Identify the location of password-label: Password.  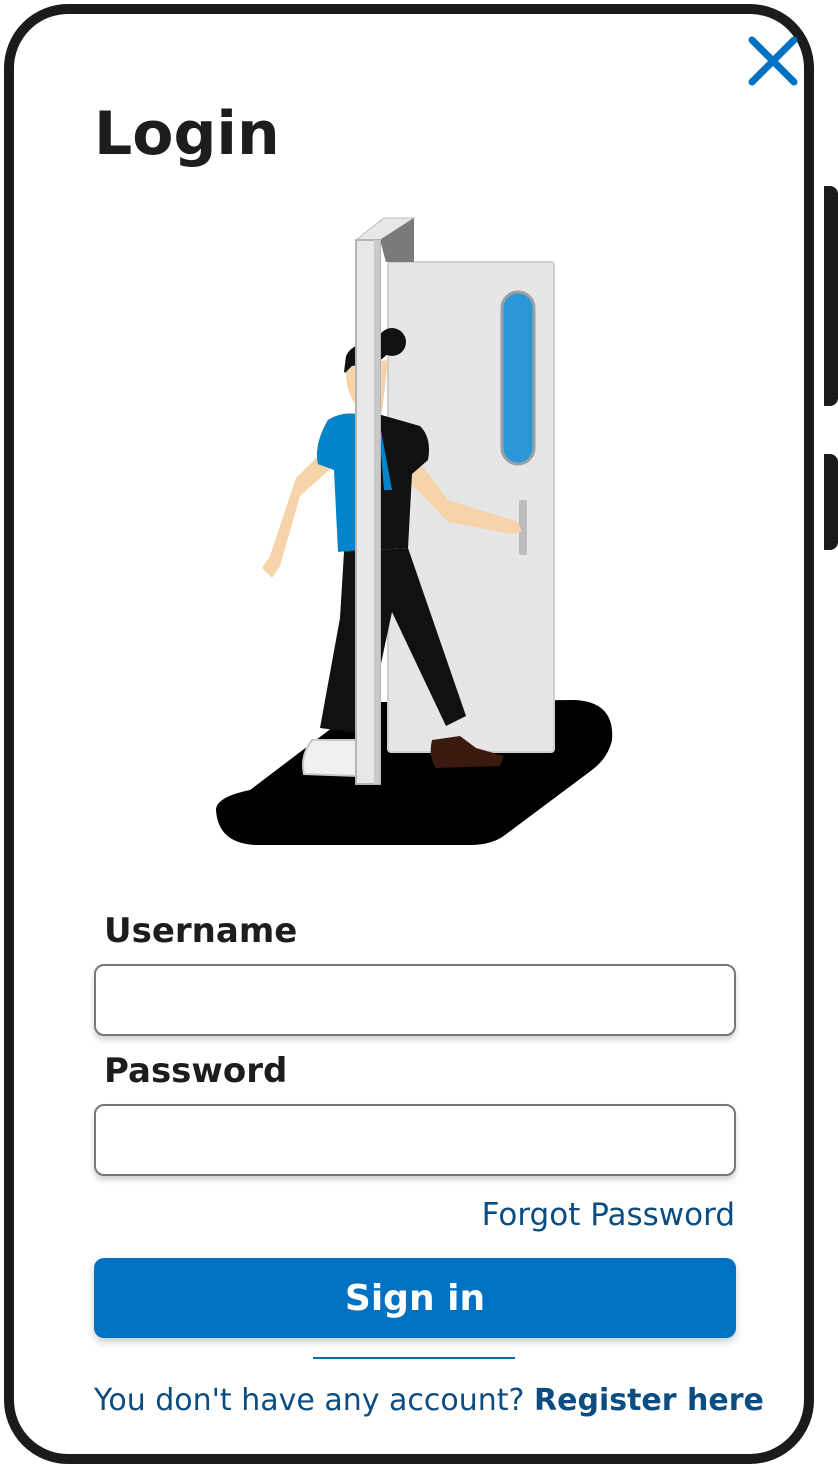
(196, 1071).